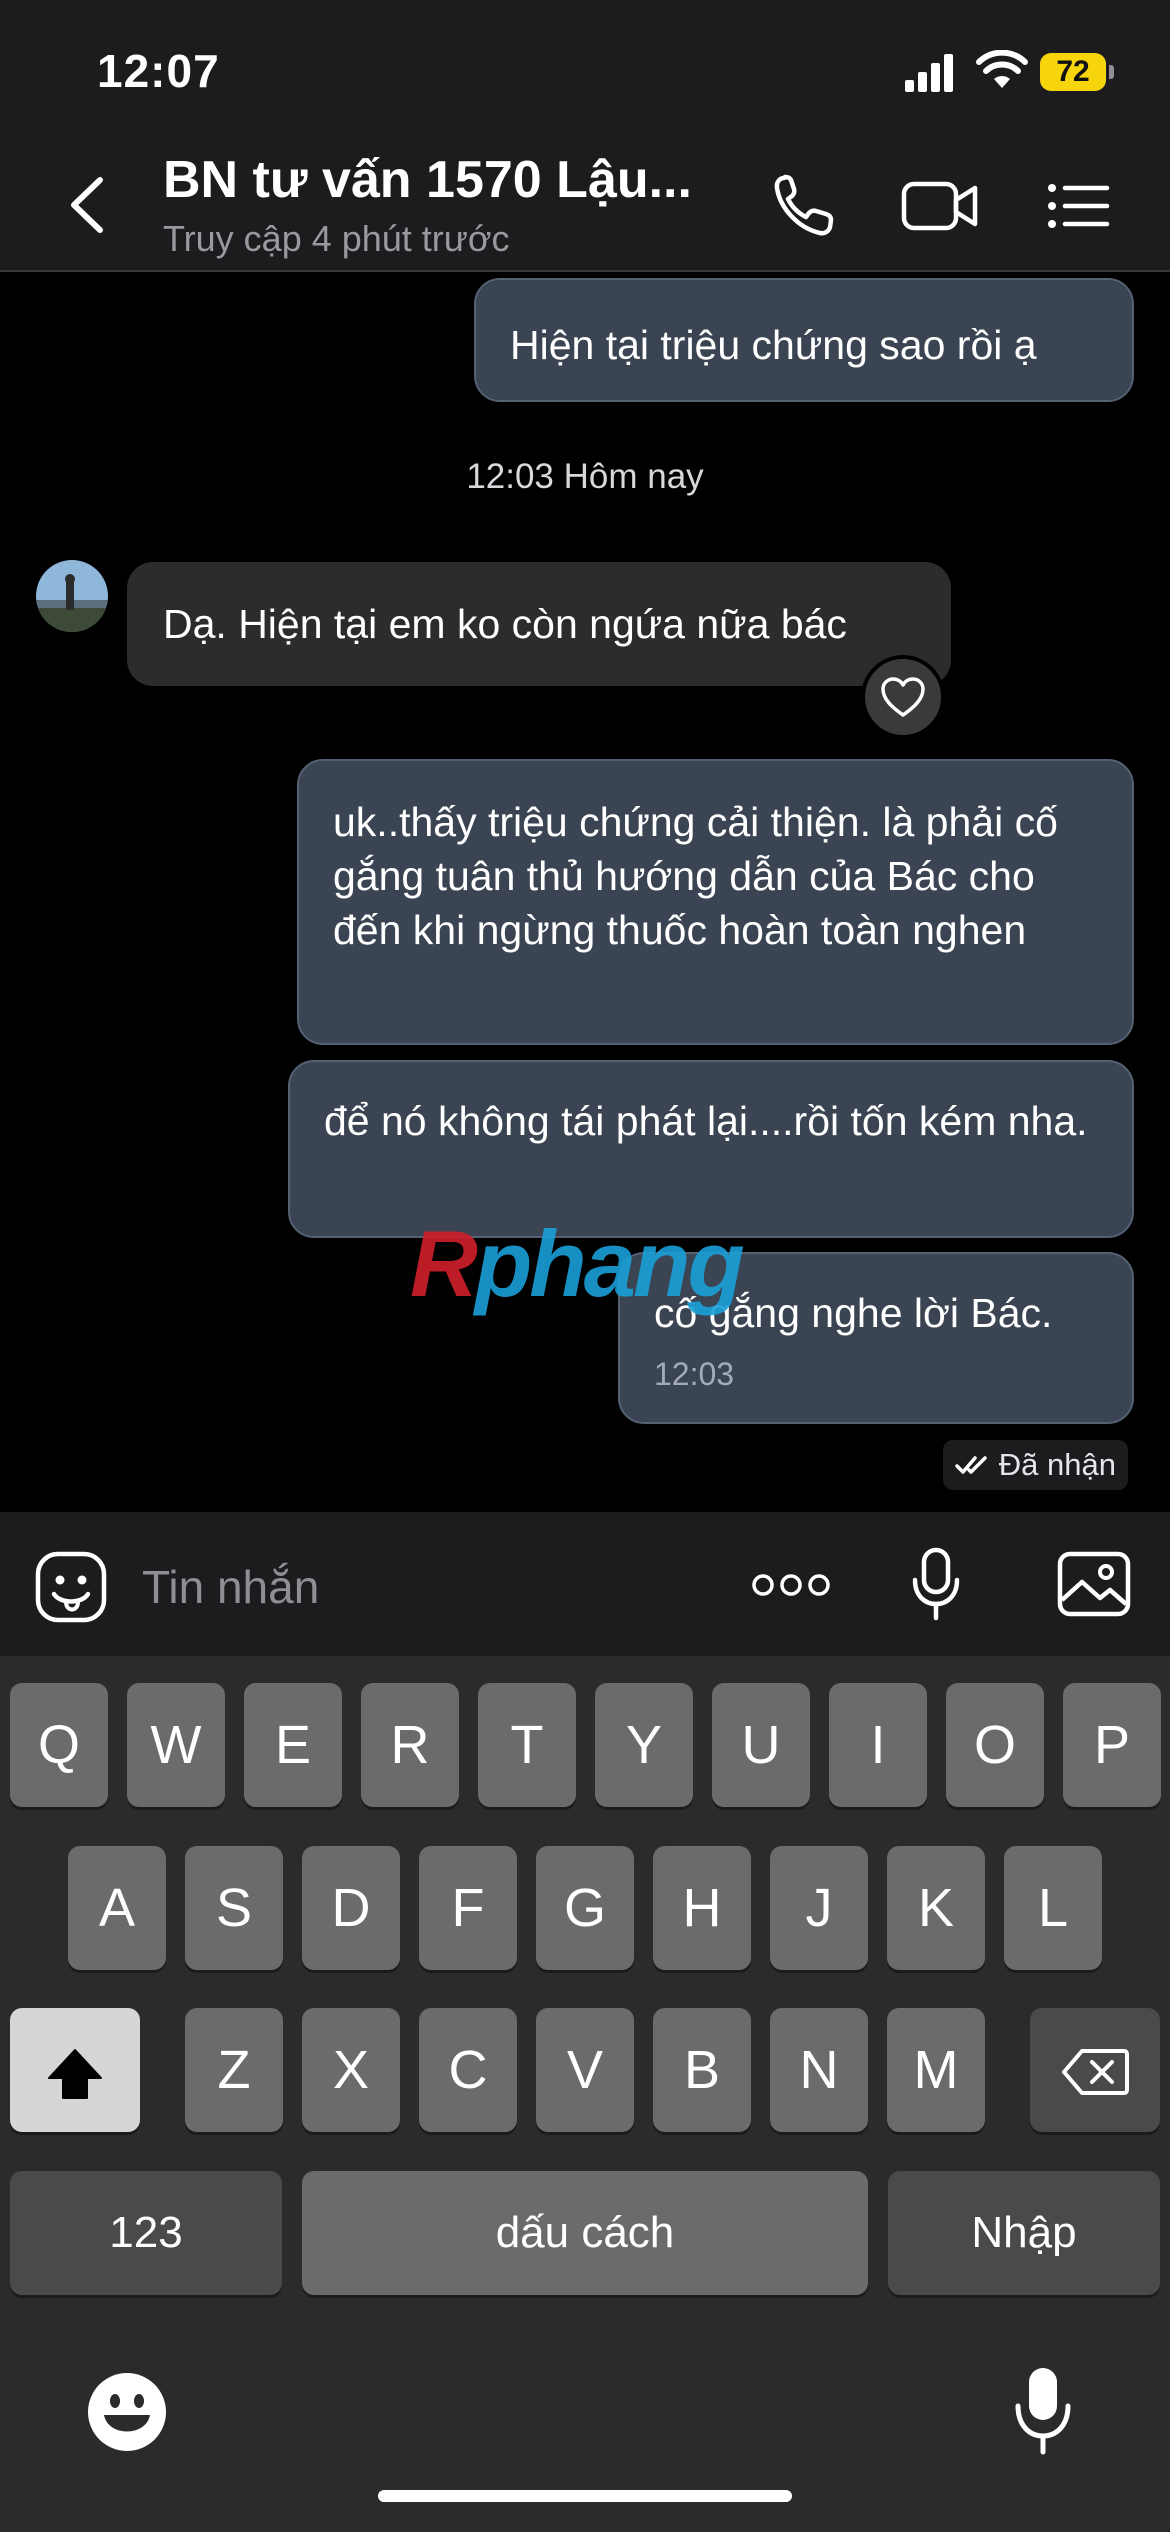  Describe the element at coordinates (1073, 72) in the screenshot. I see `battery-indicator: 72` at that location.